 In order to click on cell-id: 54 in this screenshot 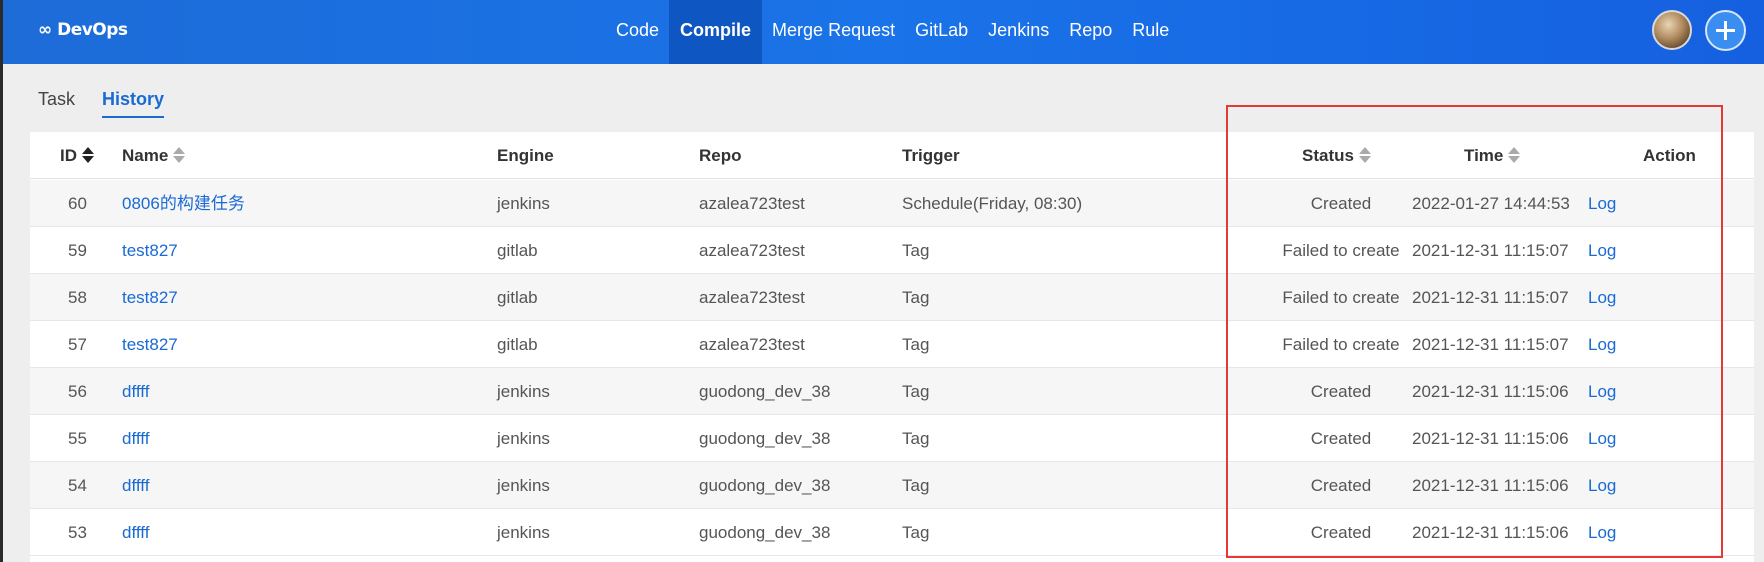, I will do `click(77, 485)`.